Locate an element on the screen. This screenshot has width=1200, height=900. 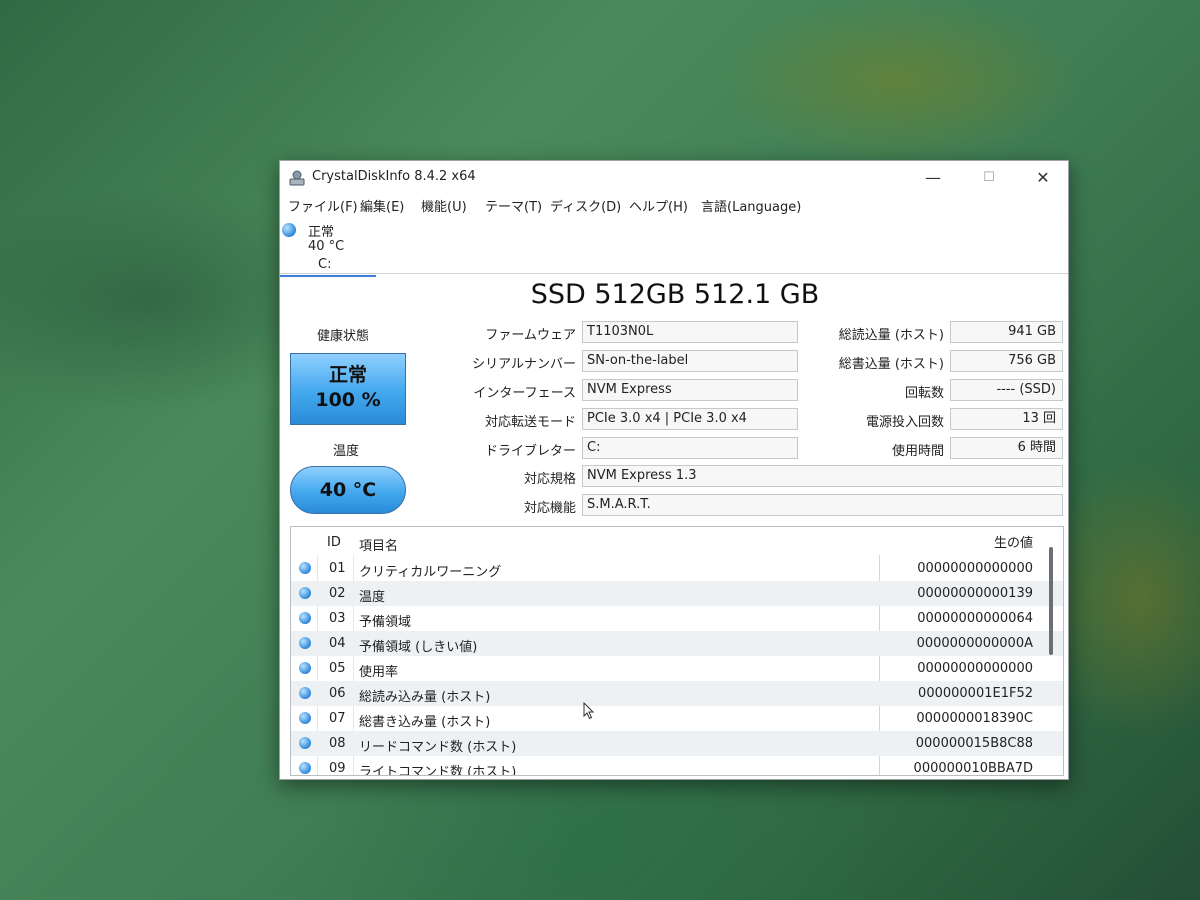
health-percent: 100 % is located at coordinates (348, 400).